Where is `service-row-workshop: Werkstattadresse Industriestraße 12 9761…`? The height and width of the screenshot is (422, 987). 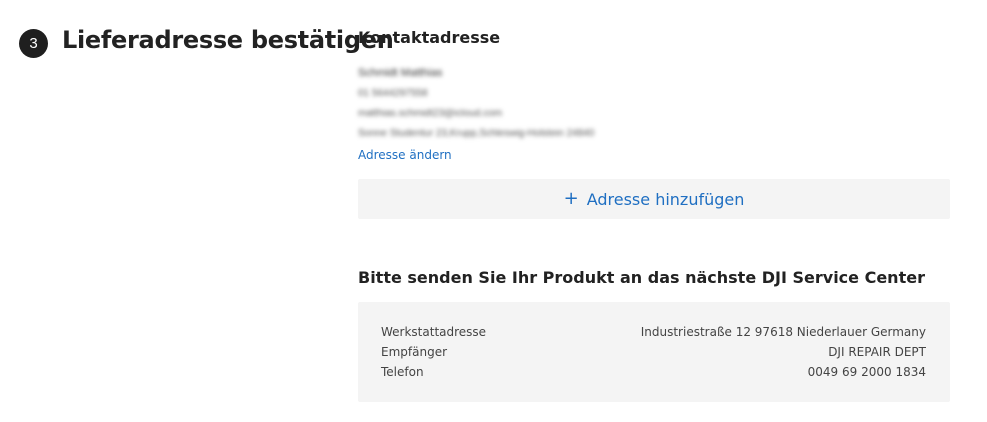 service-row-workshop: Werkstattadresse Industriestraße 12 9761… is located at coordinates (653, 332).